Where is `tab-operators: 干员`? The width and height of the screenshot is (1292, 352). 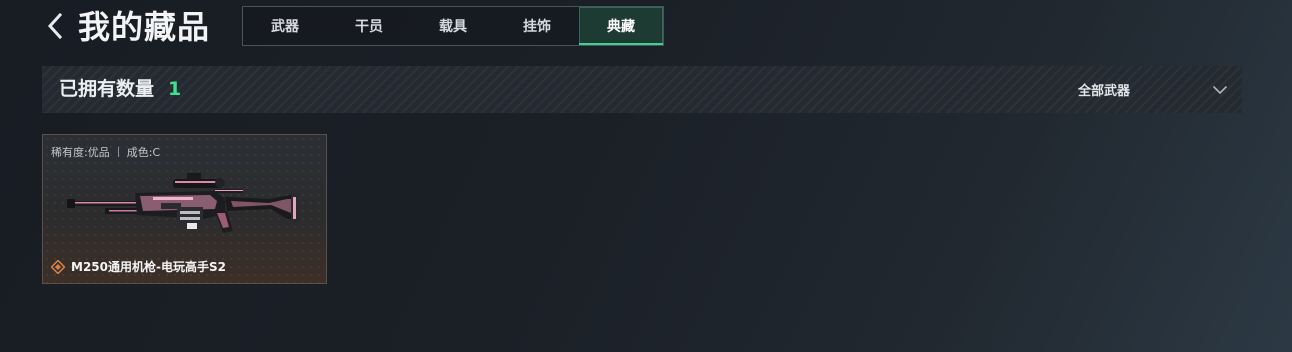
tab-operators: 干员 is located at coordinates (369, 26).